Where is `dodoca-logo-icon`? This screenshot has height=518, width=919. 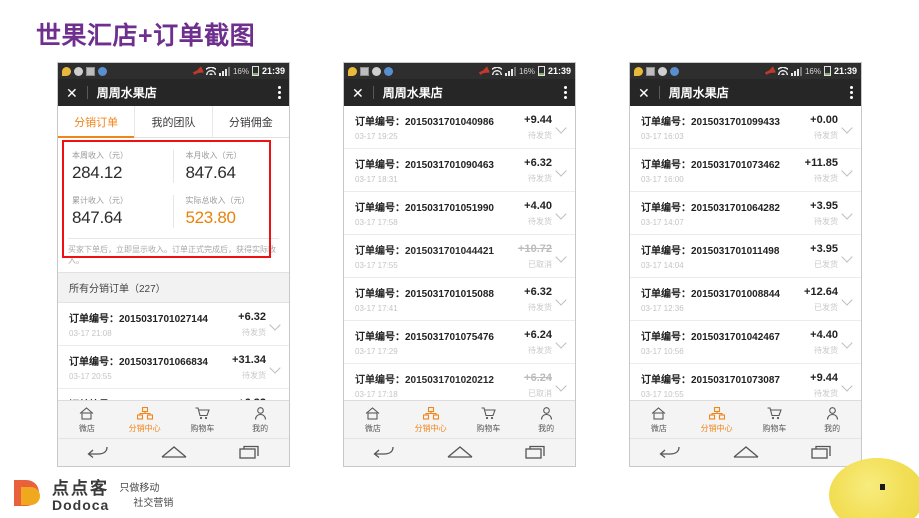
dodoca-logo-icon is located at coordinates (29, 496).